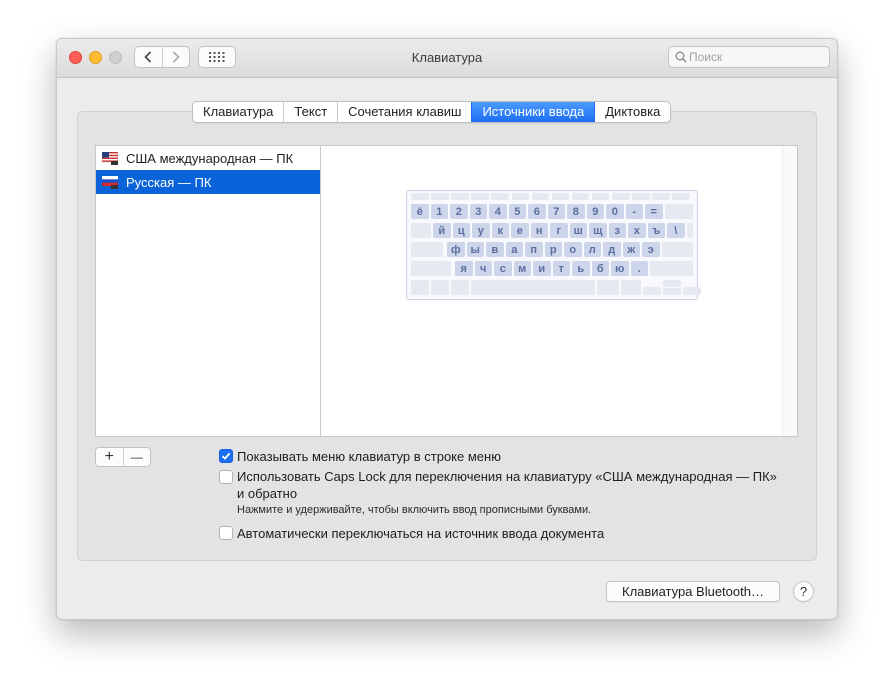  What do you see at coordinates (447, 58) in the screenshot?
I see `title-bar: Клавиатура` at bounding box center [447, 58].